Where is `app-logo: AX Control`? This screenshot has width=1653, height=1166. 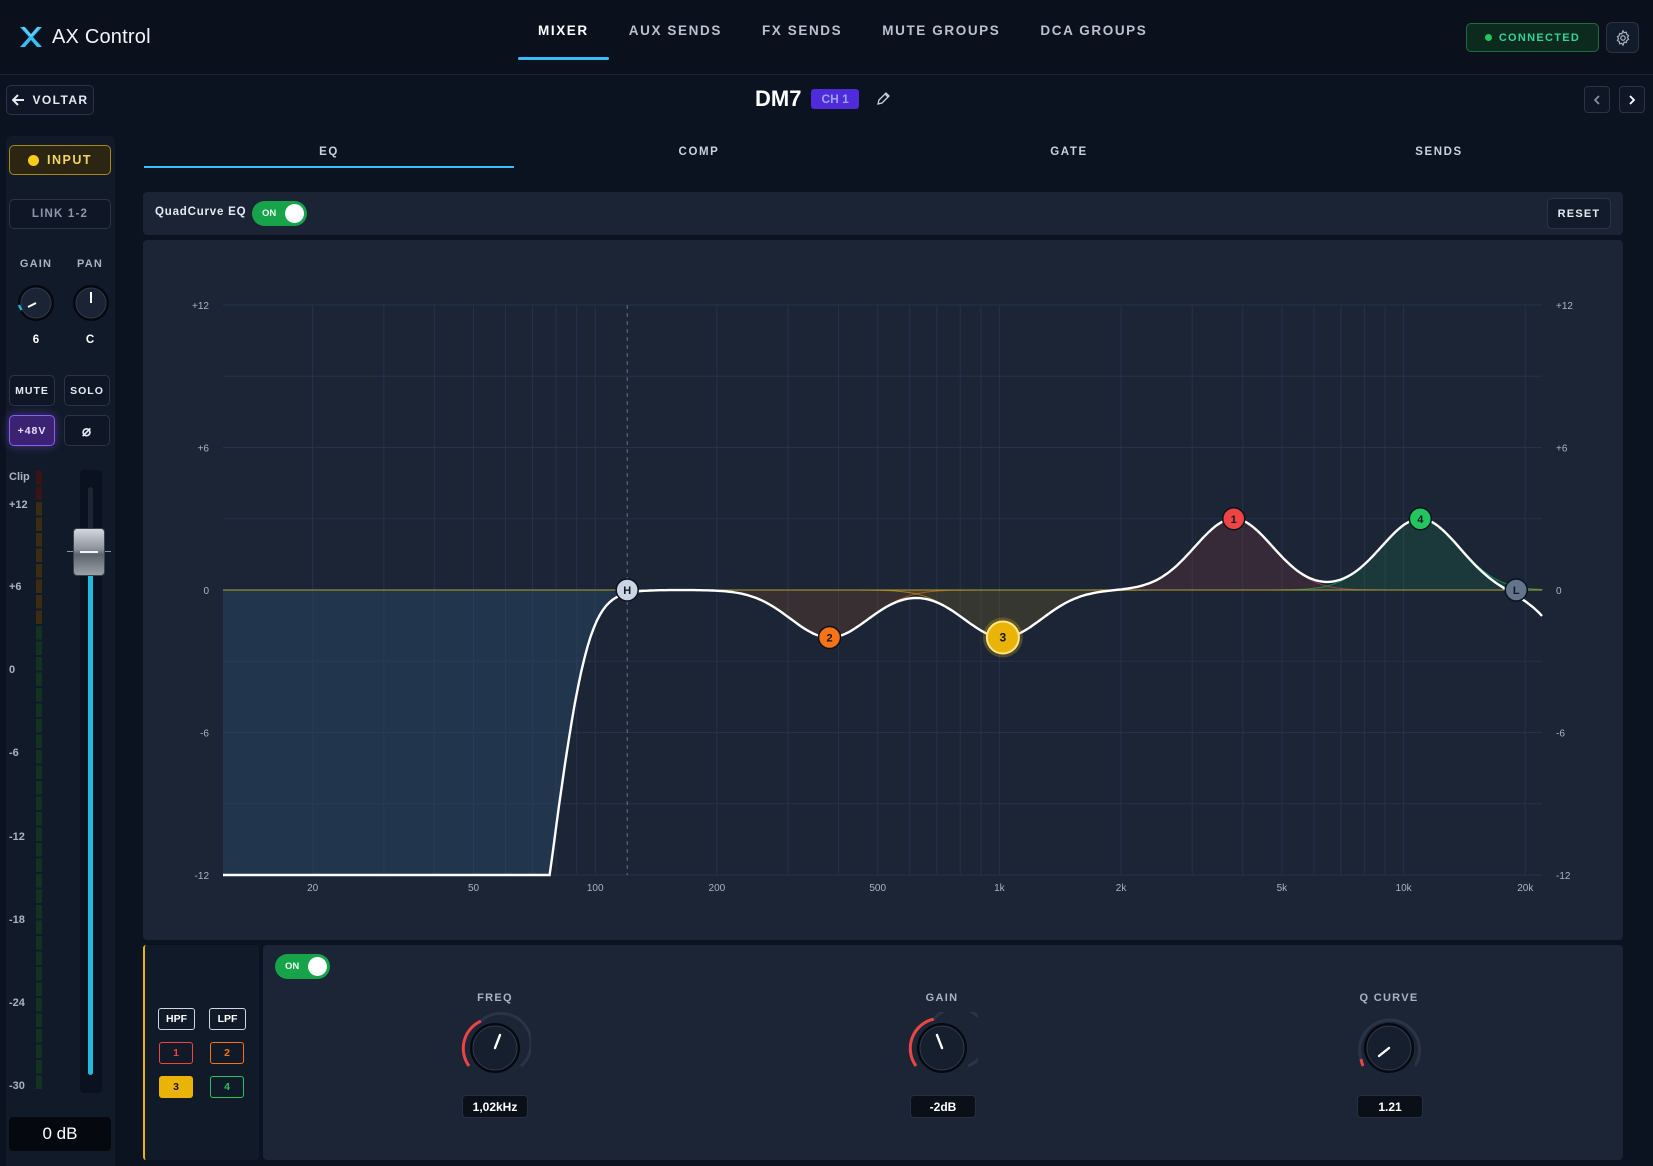
app-logo: AX Control is located at coordinates (84, 37).